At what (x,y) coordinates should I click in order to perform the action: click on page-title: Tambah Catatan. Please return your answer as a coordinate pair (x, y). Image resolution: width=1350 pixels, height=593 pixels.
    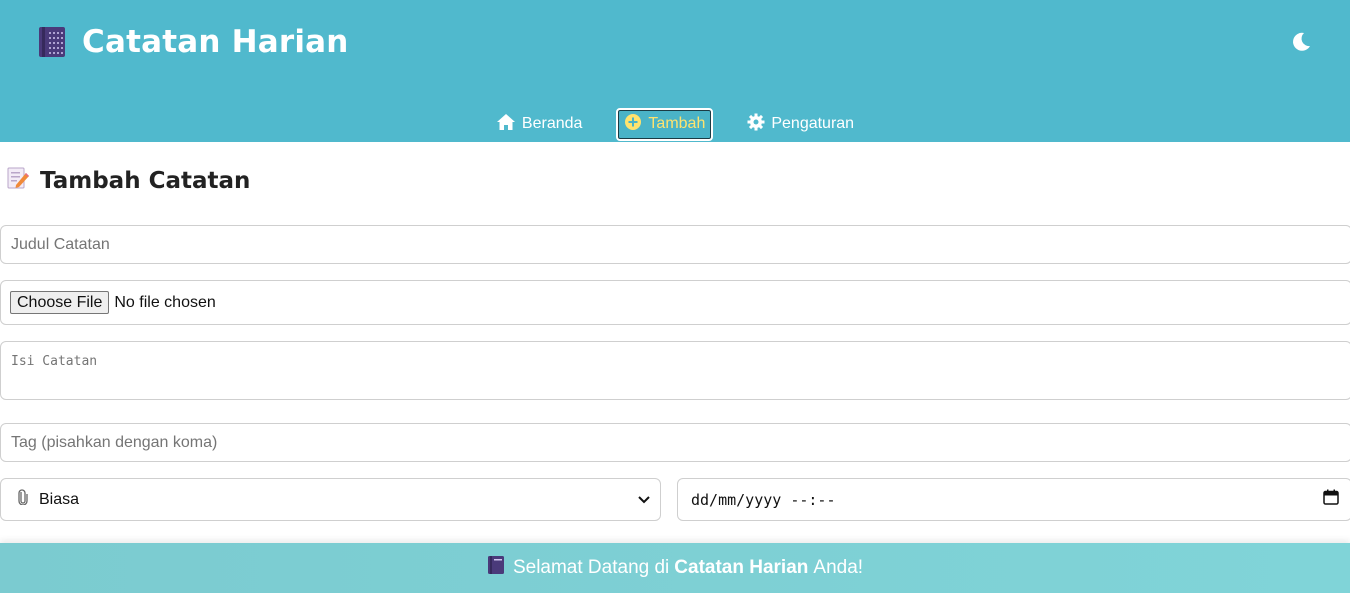
    Looking at the image, I should click on (128, 180).